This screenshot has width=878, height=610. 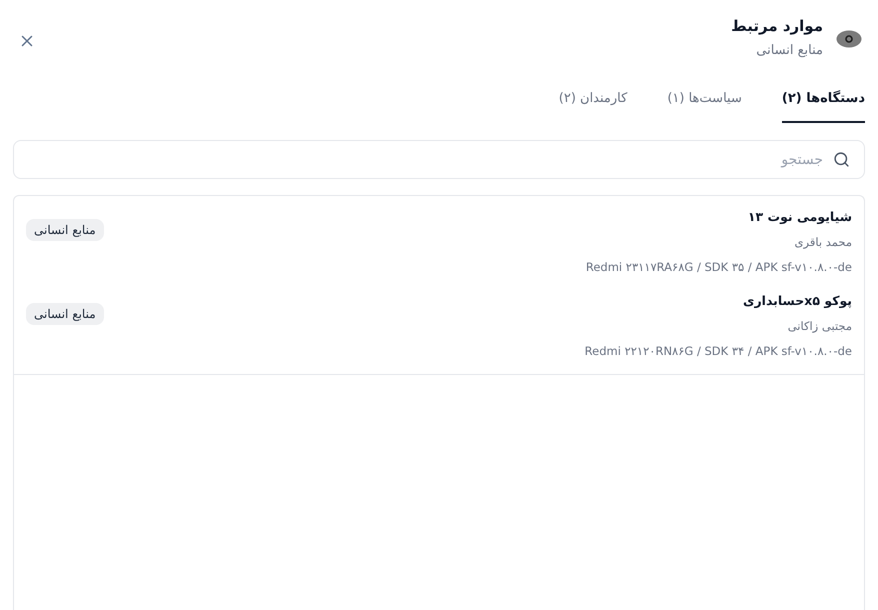 I want to click on device-name: شیایومی نوت ۱۳, so click(x=800, y=217).